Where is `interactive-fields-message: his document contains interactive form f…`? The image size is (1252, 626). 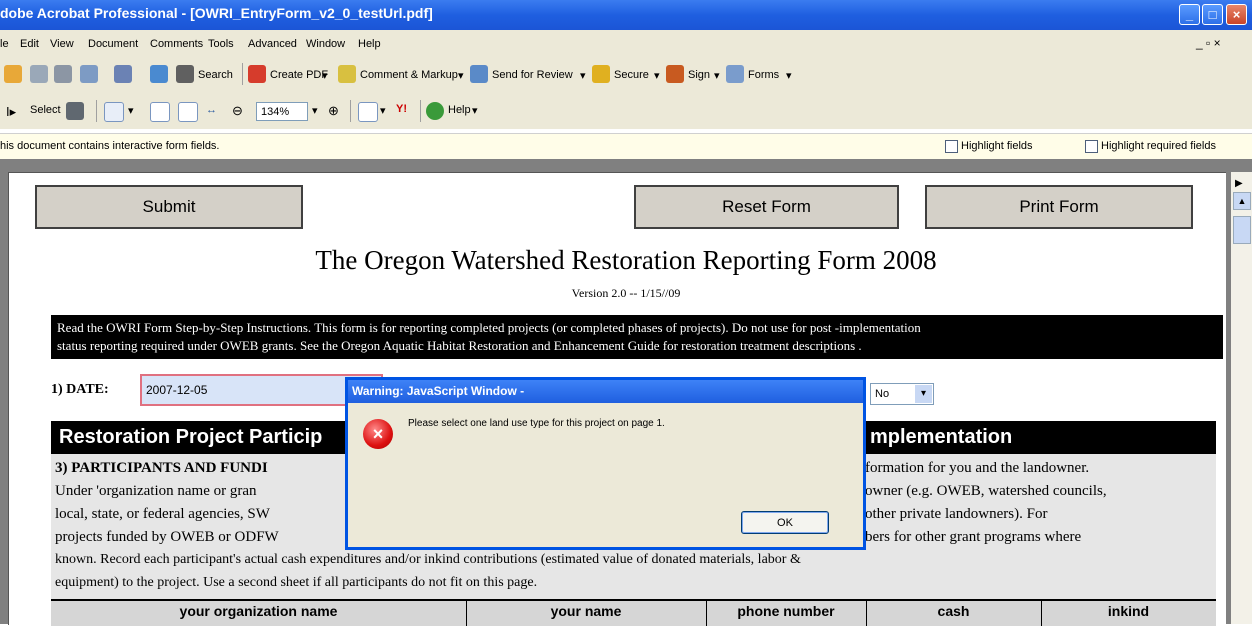
interactive-fields-message: his document contains interactive form f… is located at coordinates (110, 146).